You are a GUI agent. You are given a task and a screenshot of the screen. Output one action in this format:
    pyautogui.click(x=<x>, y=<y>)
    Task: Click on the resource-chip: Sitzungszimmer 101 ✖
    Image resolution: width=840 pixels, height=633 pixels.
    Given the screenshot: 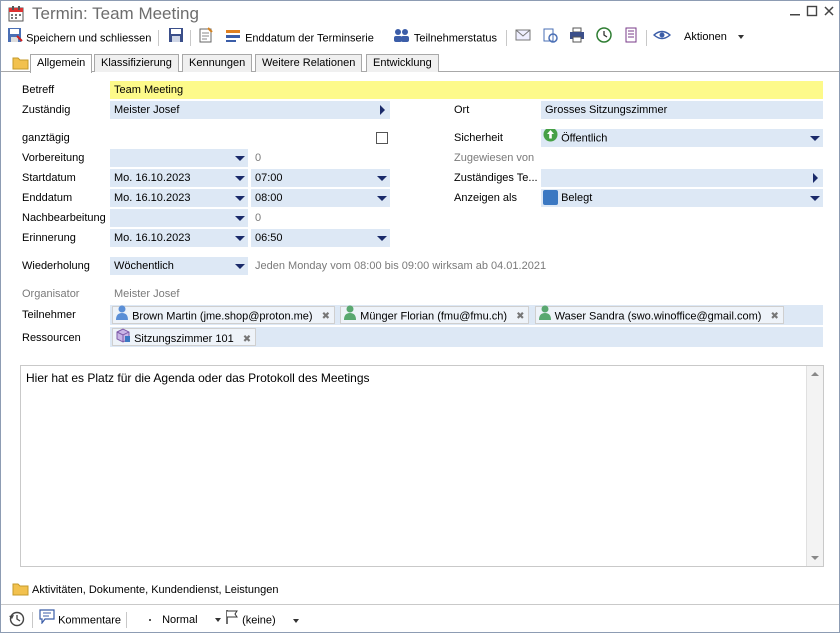 What is the action you would take?
    pyautogui.click(x=184, y=337)
    